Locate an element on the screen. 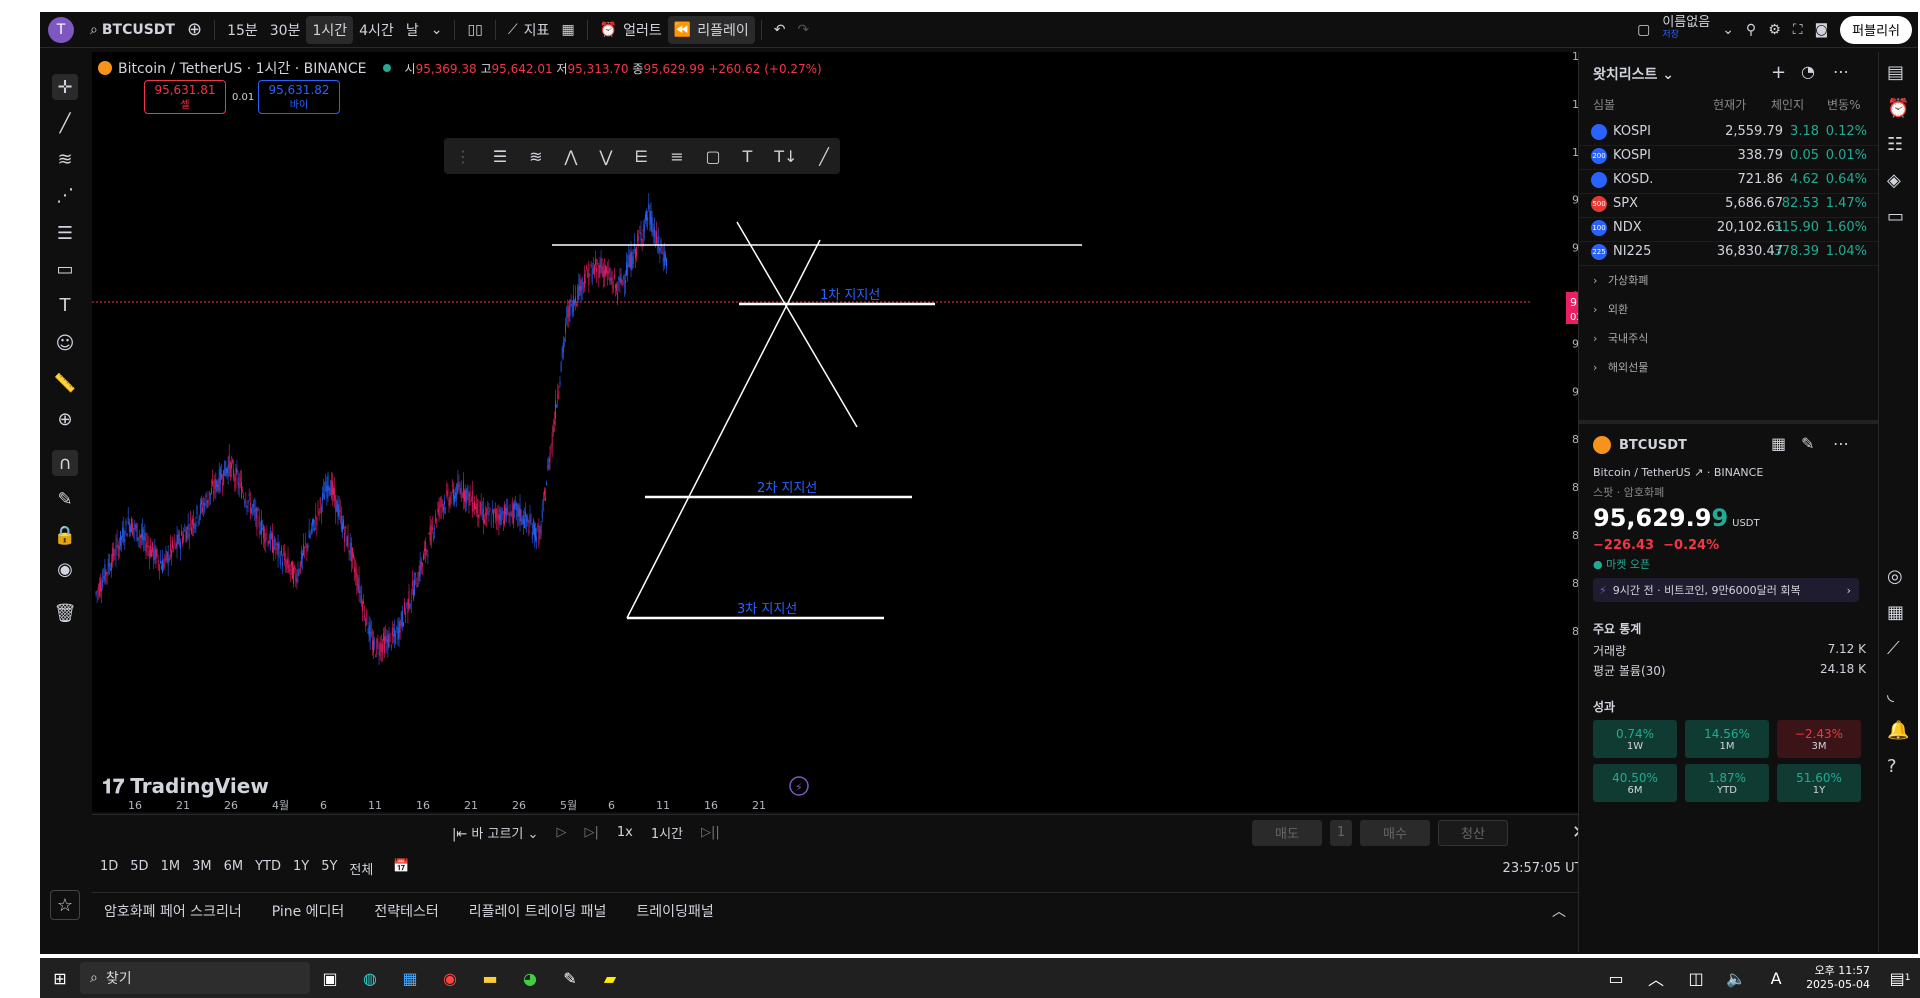 This screenshot has height=998, width=1920. alert-button: ⏰ 얼러트 is located at coordinates (631, 30).